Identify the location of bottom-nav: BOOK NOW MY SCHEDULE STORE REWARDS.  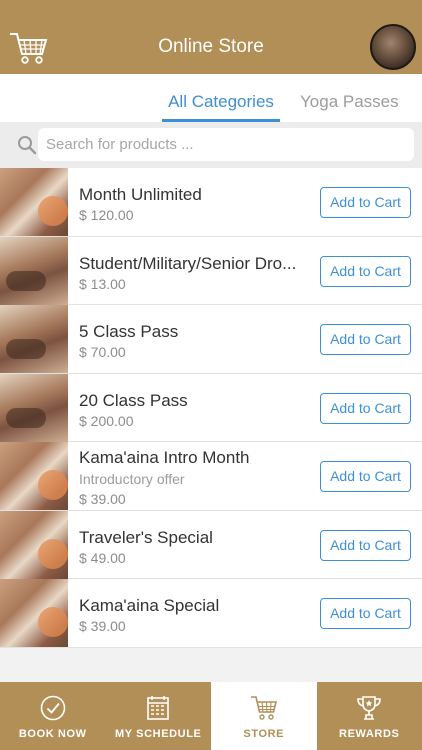
(211, 716).